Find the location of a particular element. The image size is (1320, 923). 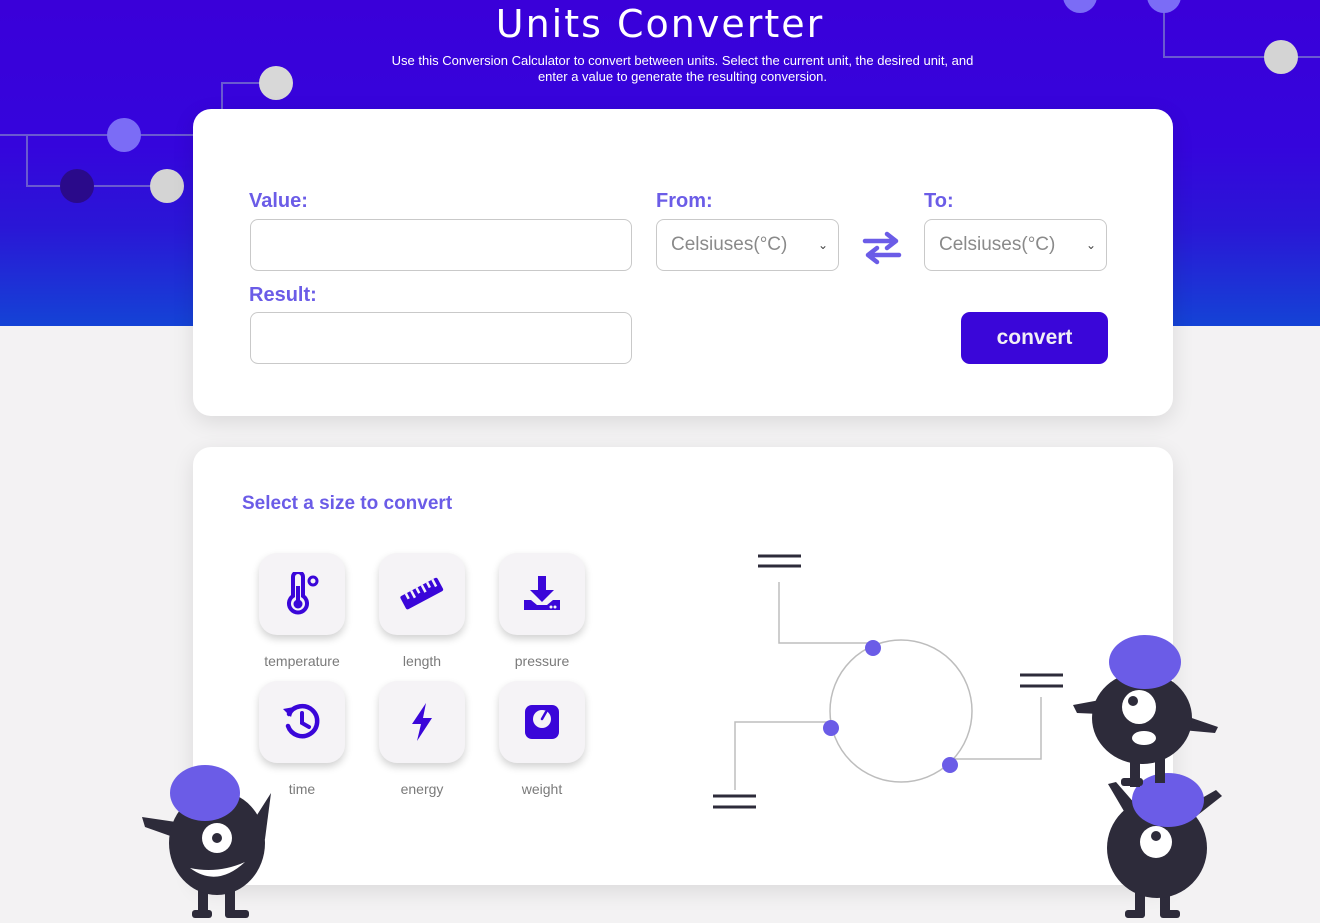

pressure-download-icon is located at coordinates (542, 593).